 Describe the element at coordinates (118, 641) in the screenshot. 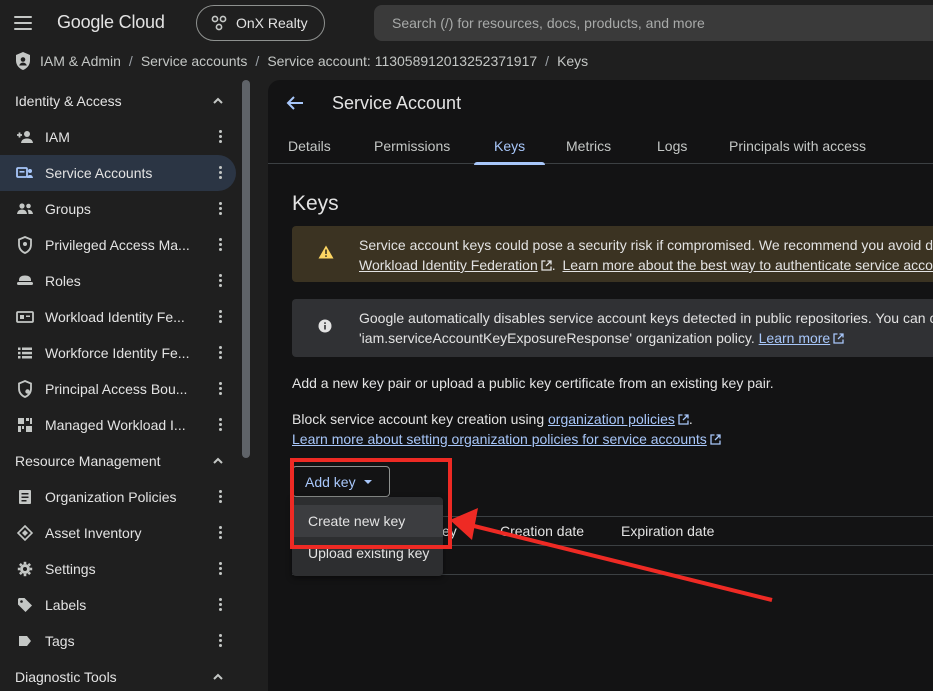

I see `sidebar-item-tags: Tags` at that location.